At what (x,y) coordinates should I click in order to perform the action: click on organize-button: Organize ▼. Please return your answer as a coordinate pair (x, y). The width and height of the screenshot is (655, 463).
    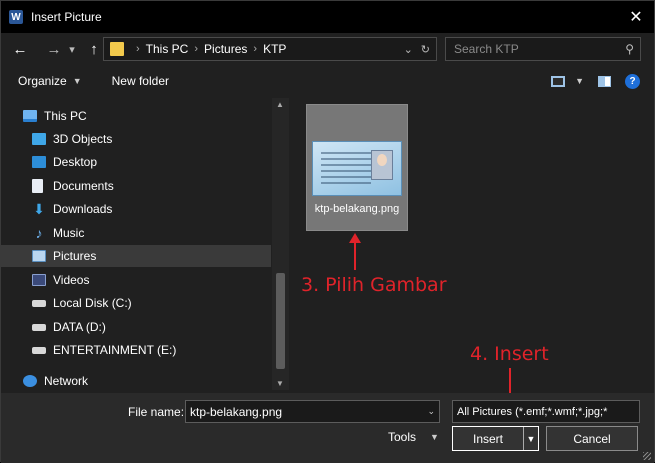
    Looking at the image, I should click on (50, 81).